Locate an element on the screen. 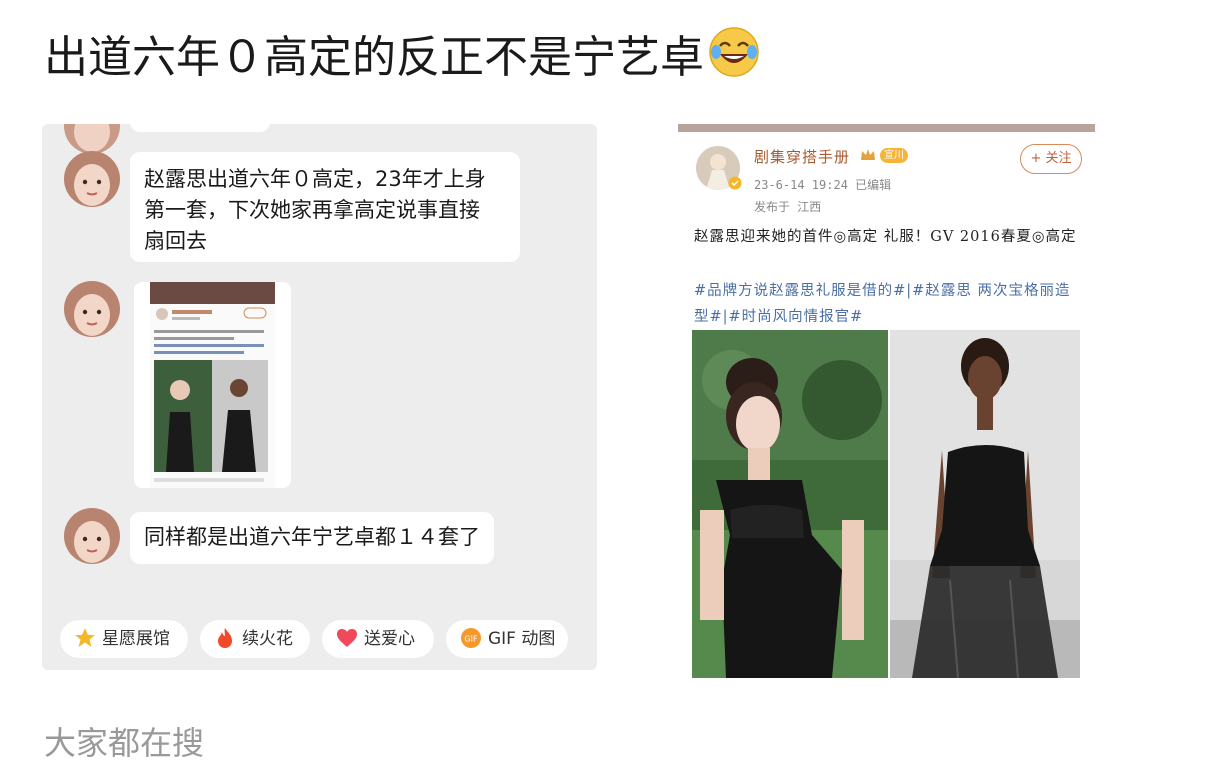  crown-icon is located at coordinates (868, 154).